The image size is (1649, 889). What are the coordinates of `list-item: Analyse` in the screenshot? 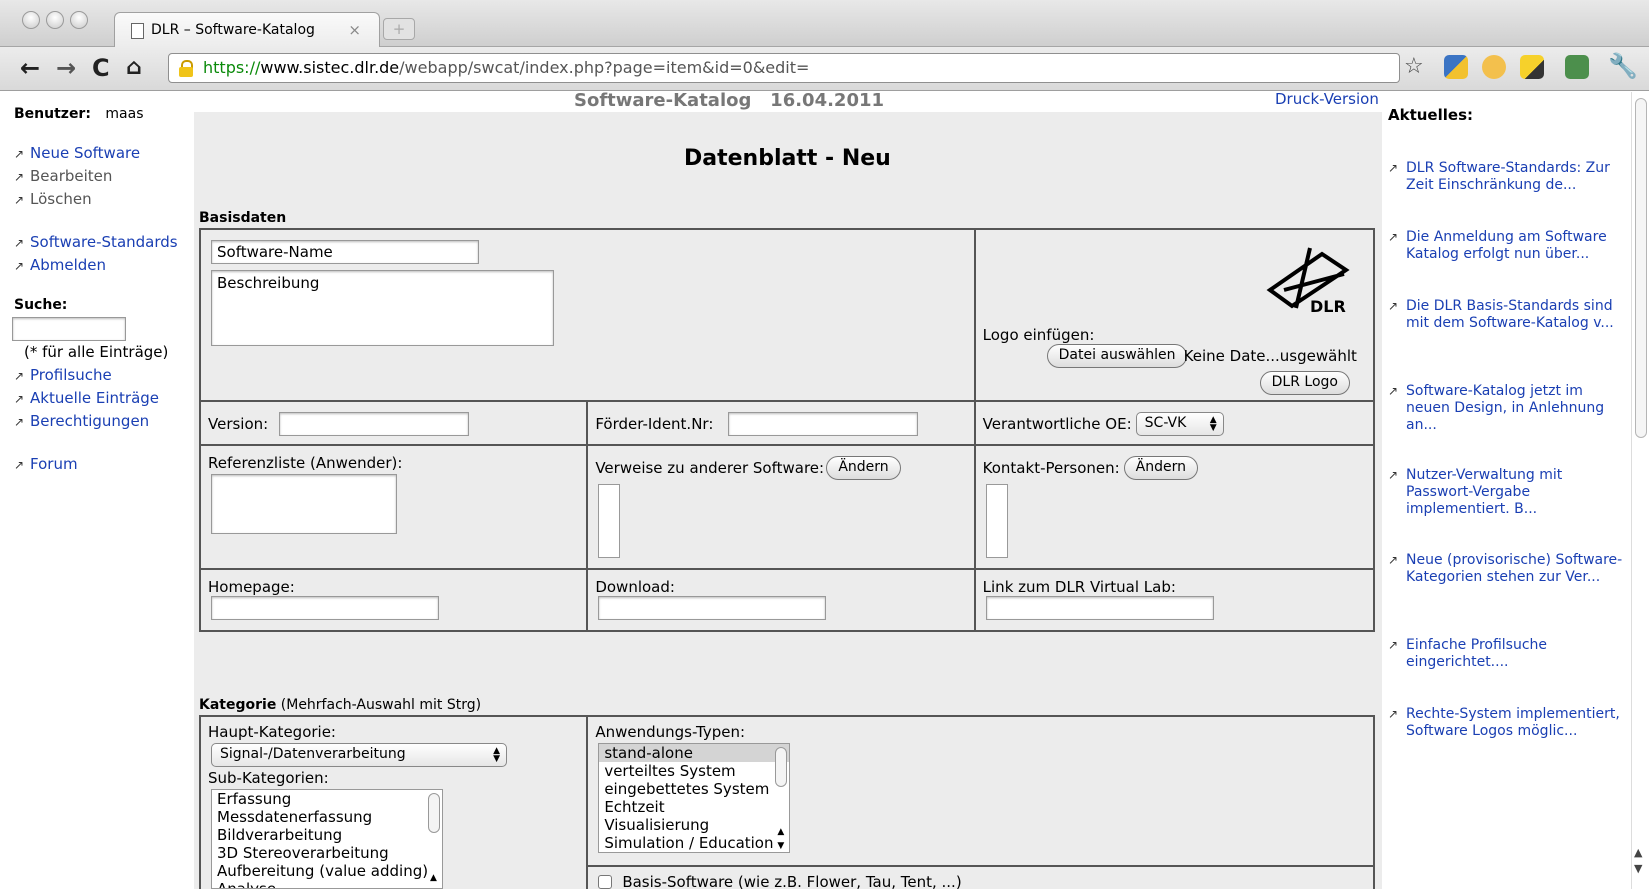 It's located at (327, 884).